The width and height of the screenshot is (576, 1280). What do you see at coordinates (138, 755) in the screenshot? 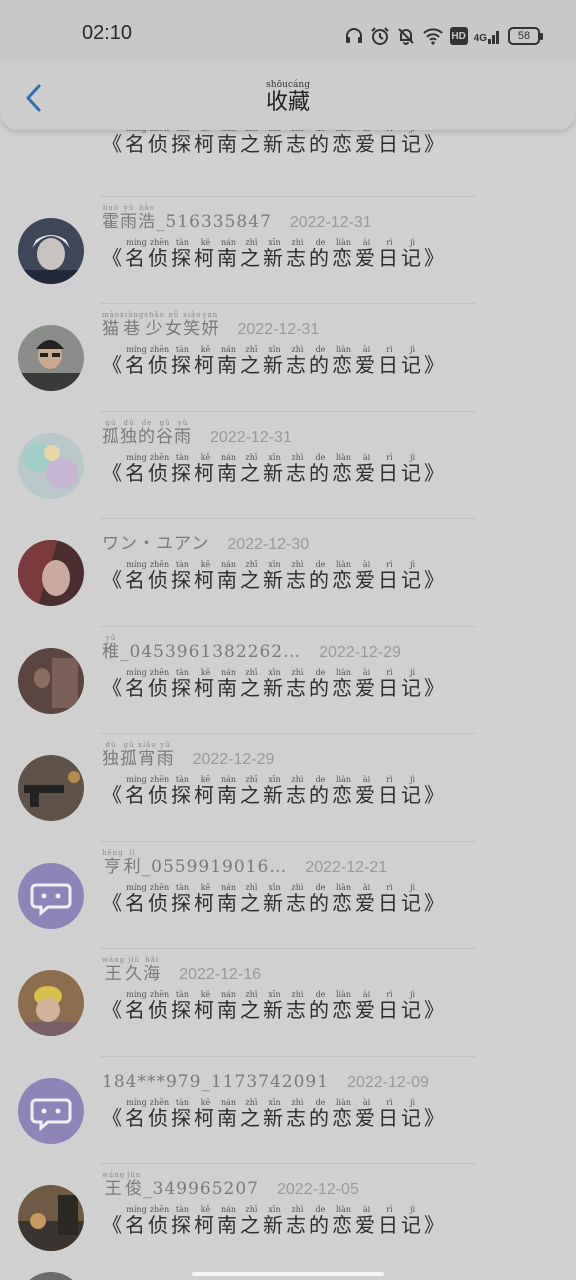
I see `username: 独dú孤gū宵xiāo雨yǔ` at bounding box center [138, 755].